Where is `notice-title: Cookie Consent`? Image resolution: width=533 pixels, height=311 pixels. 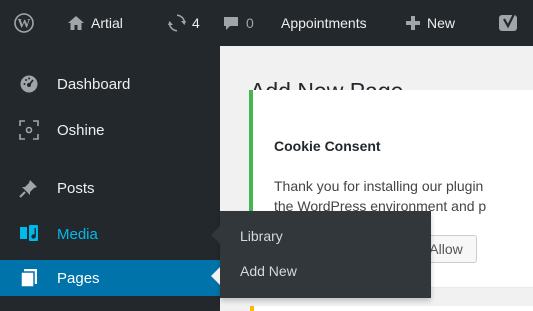
notice-title: Cookie Consent is located at coordinates (327, 146).